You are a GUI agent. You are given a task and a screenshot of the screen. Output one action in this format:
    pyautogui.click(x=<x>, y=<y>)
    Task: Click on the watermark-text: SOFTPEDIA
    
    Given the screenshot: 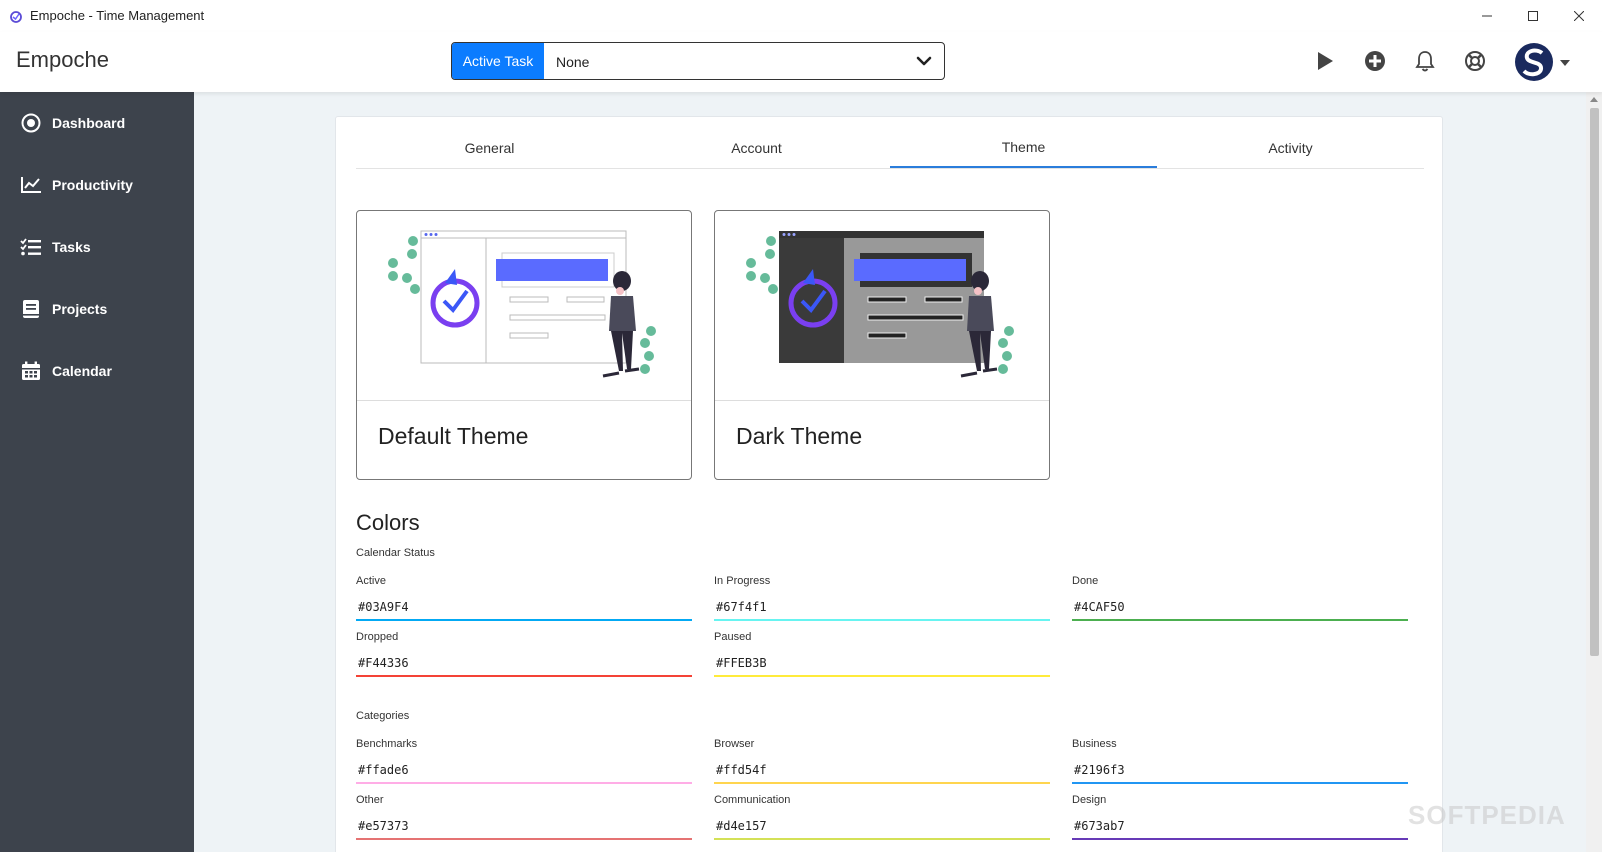 What is the action you would take?
    pyautogui.click(x=1487, y=815)
    